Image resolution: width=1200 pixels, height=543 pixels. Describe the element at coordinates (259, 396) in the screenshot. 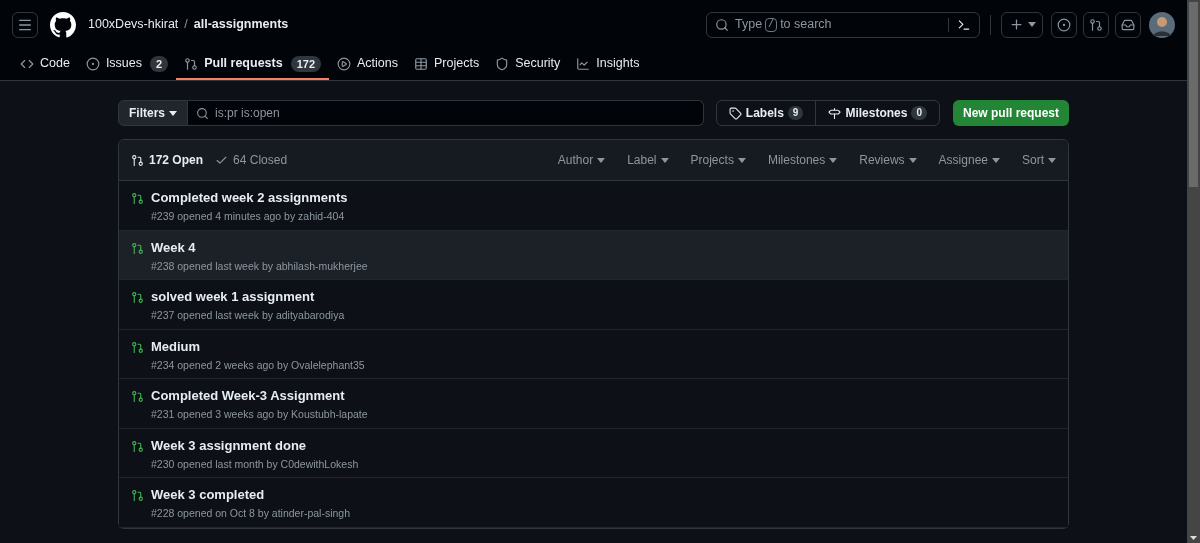

I see `pull-request-title: Completed Week-3 Assignment` at that location.